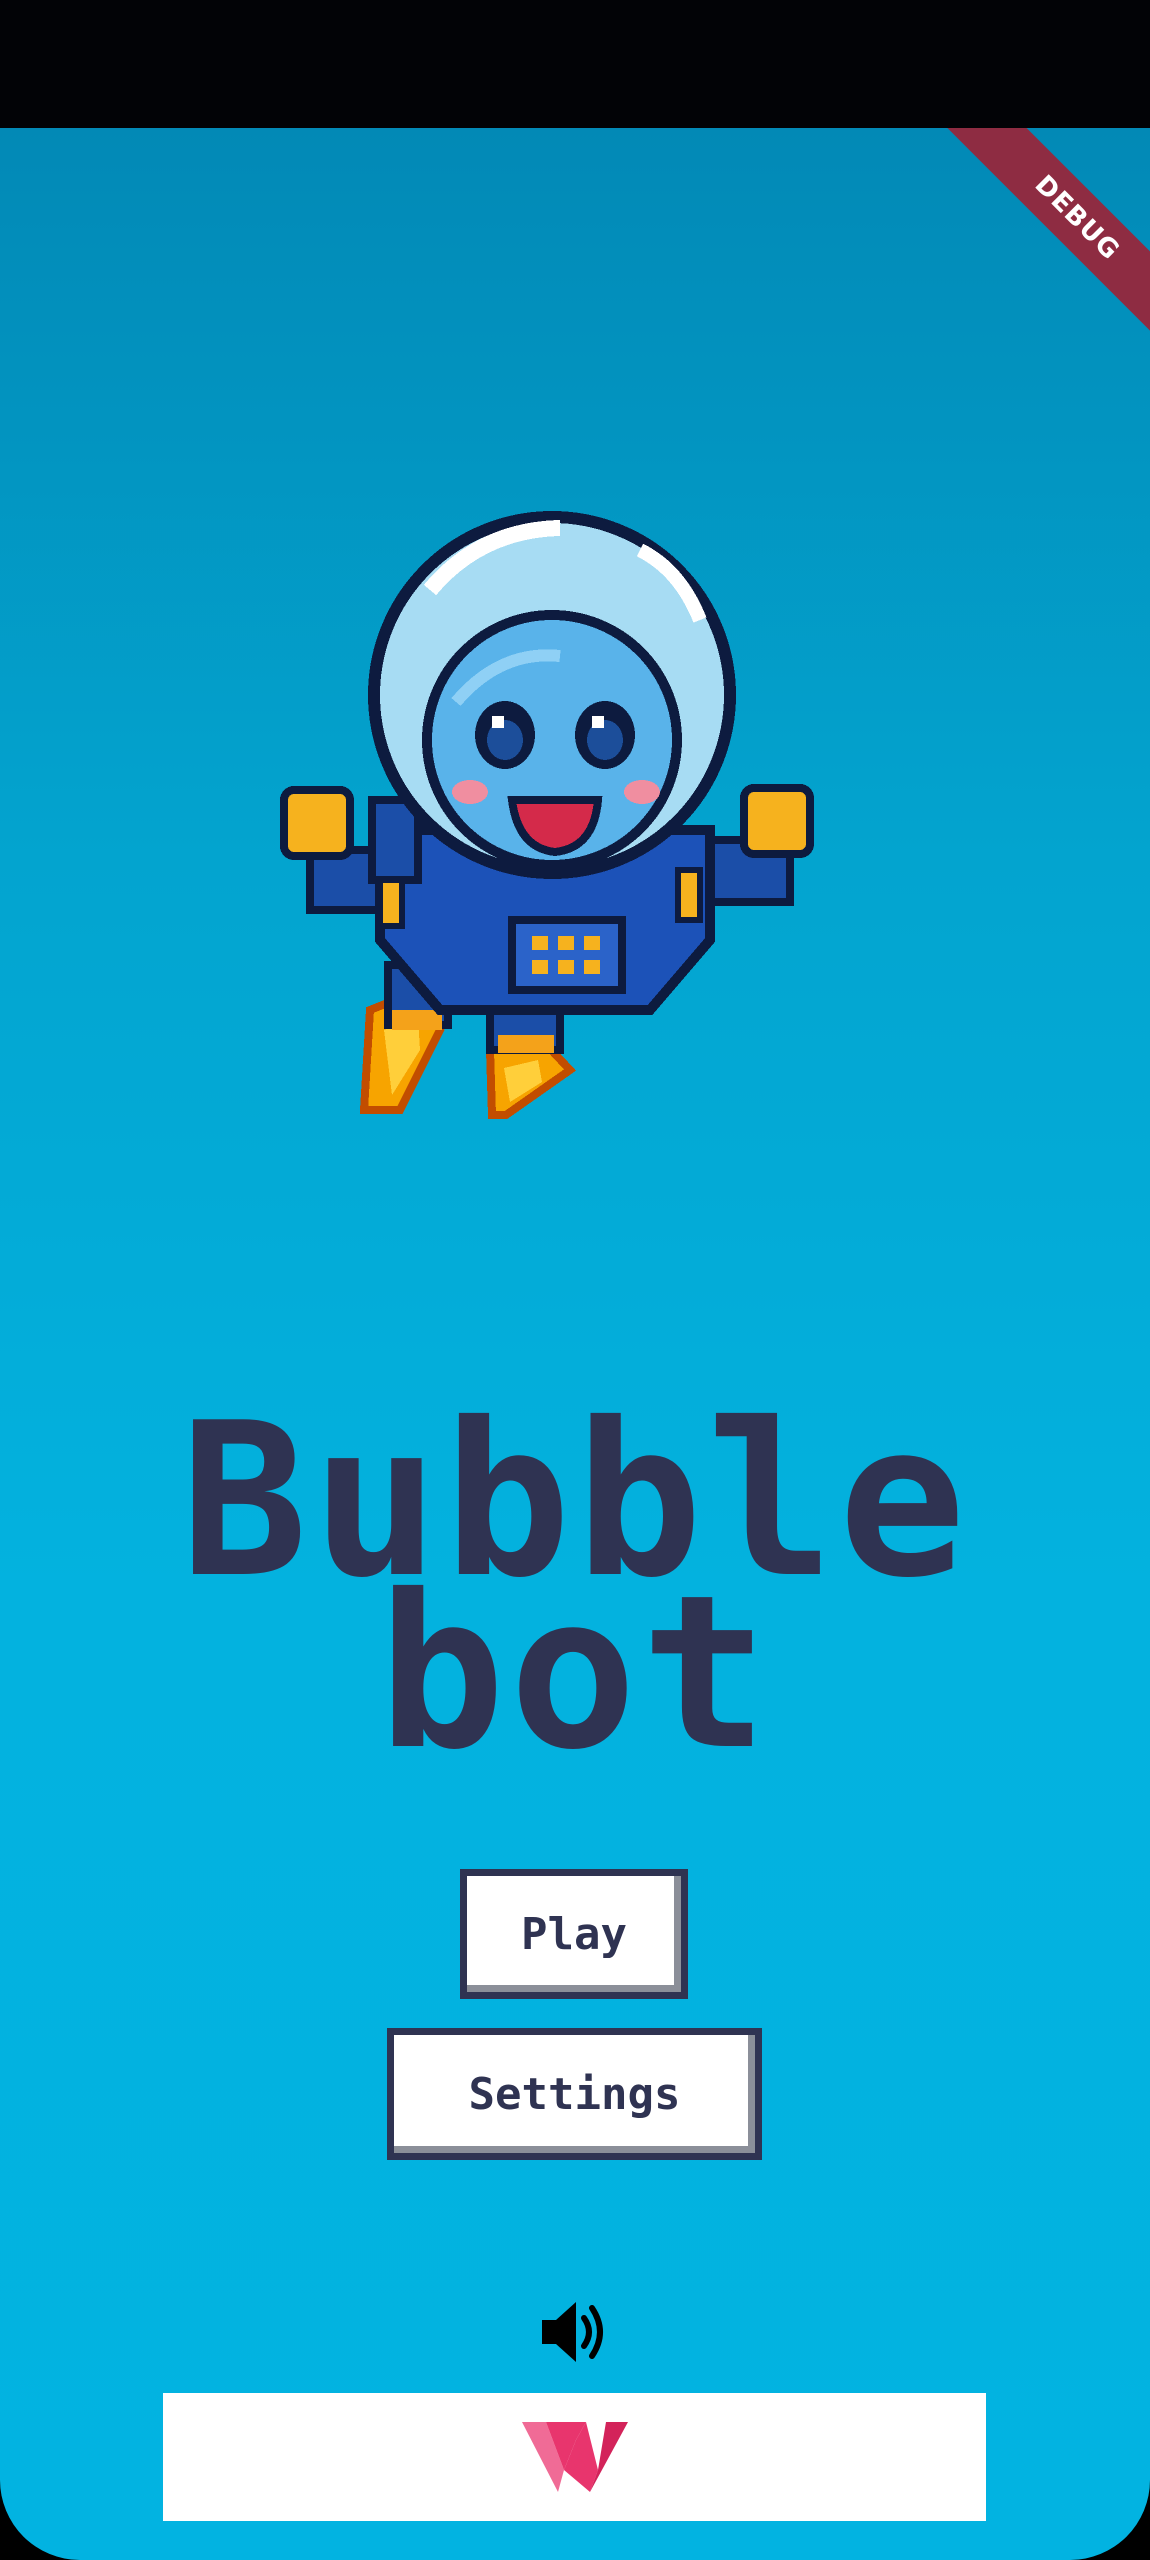  What do you see at coordinates (575, 64) in the screenshot?
I see `status-bar` at bounding box center [575, 64].